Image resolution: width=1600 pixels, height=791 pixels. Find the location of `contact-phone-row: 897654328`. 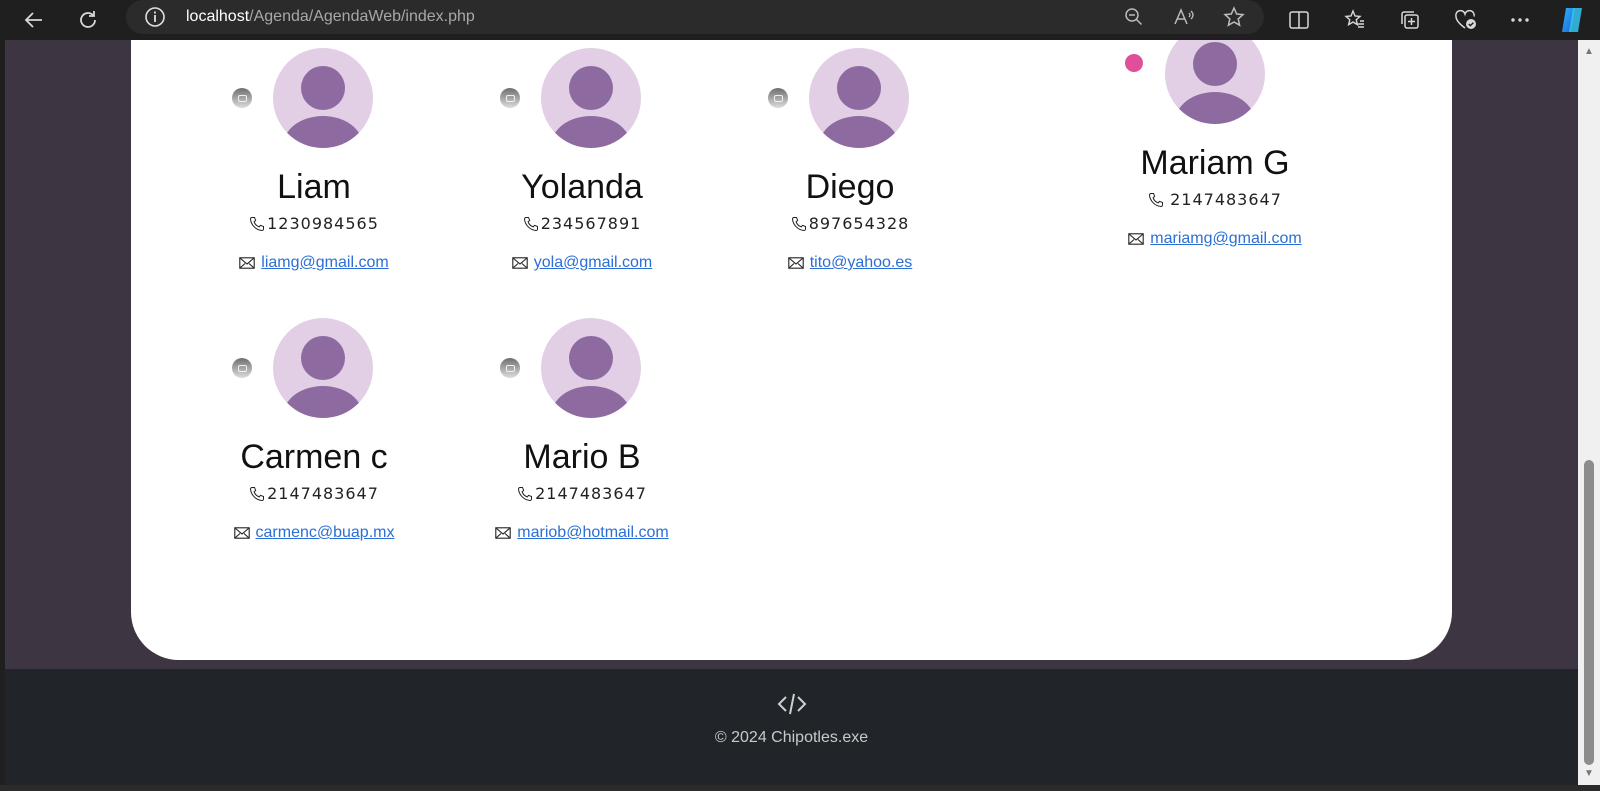

contact-phone-row: 897654328 is located at coordinates (850, 223).